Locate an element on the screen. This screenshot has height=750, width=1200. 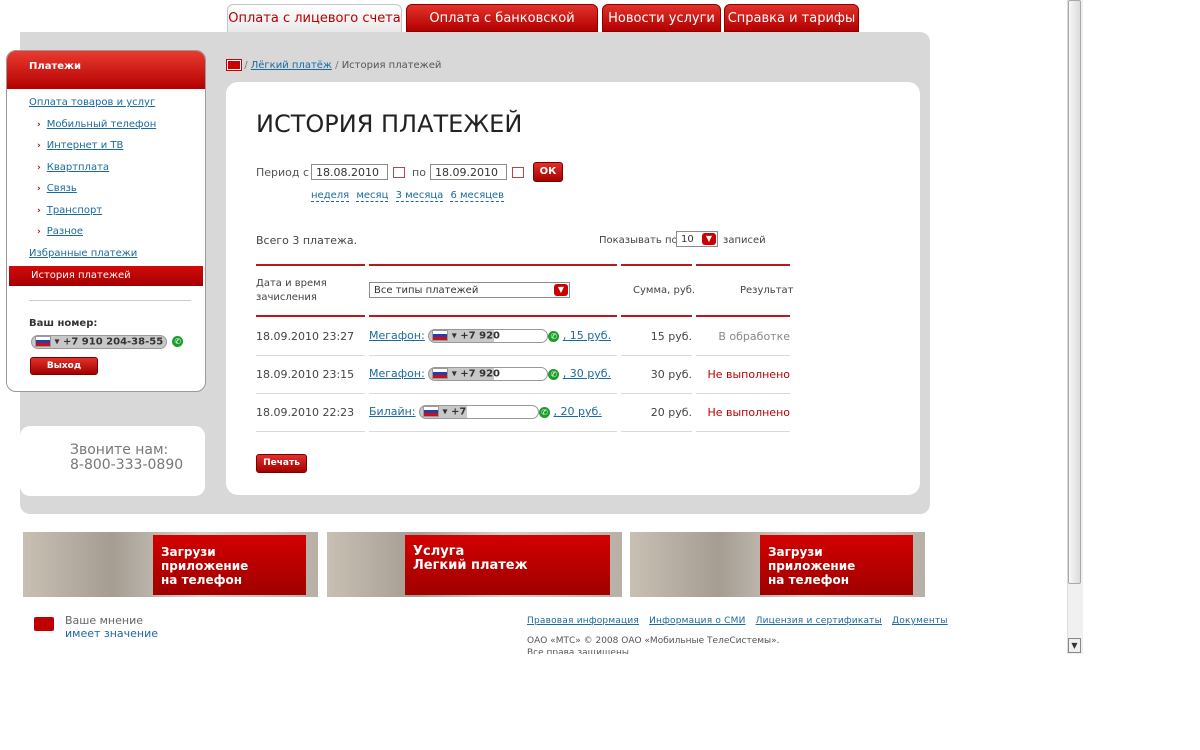
table-row: Билайн: ▾ +7 ✆ , 20 руб. is located at coordinates (485, 412).